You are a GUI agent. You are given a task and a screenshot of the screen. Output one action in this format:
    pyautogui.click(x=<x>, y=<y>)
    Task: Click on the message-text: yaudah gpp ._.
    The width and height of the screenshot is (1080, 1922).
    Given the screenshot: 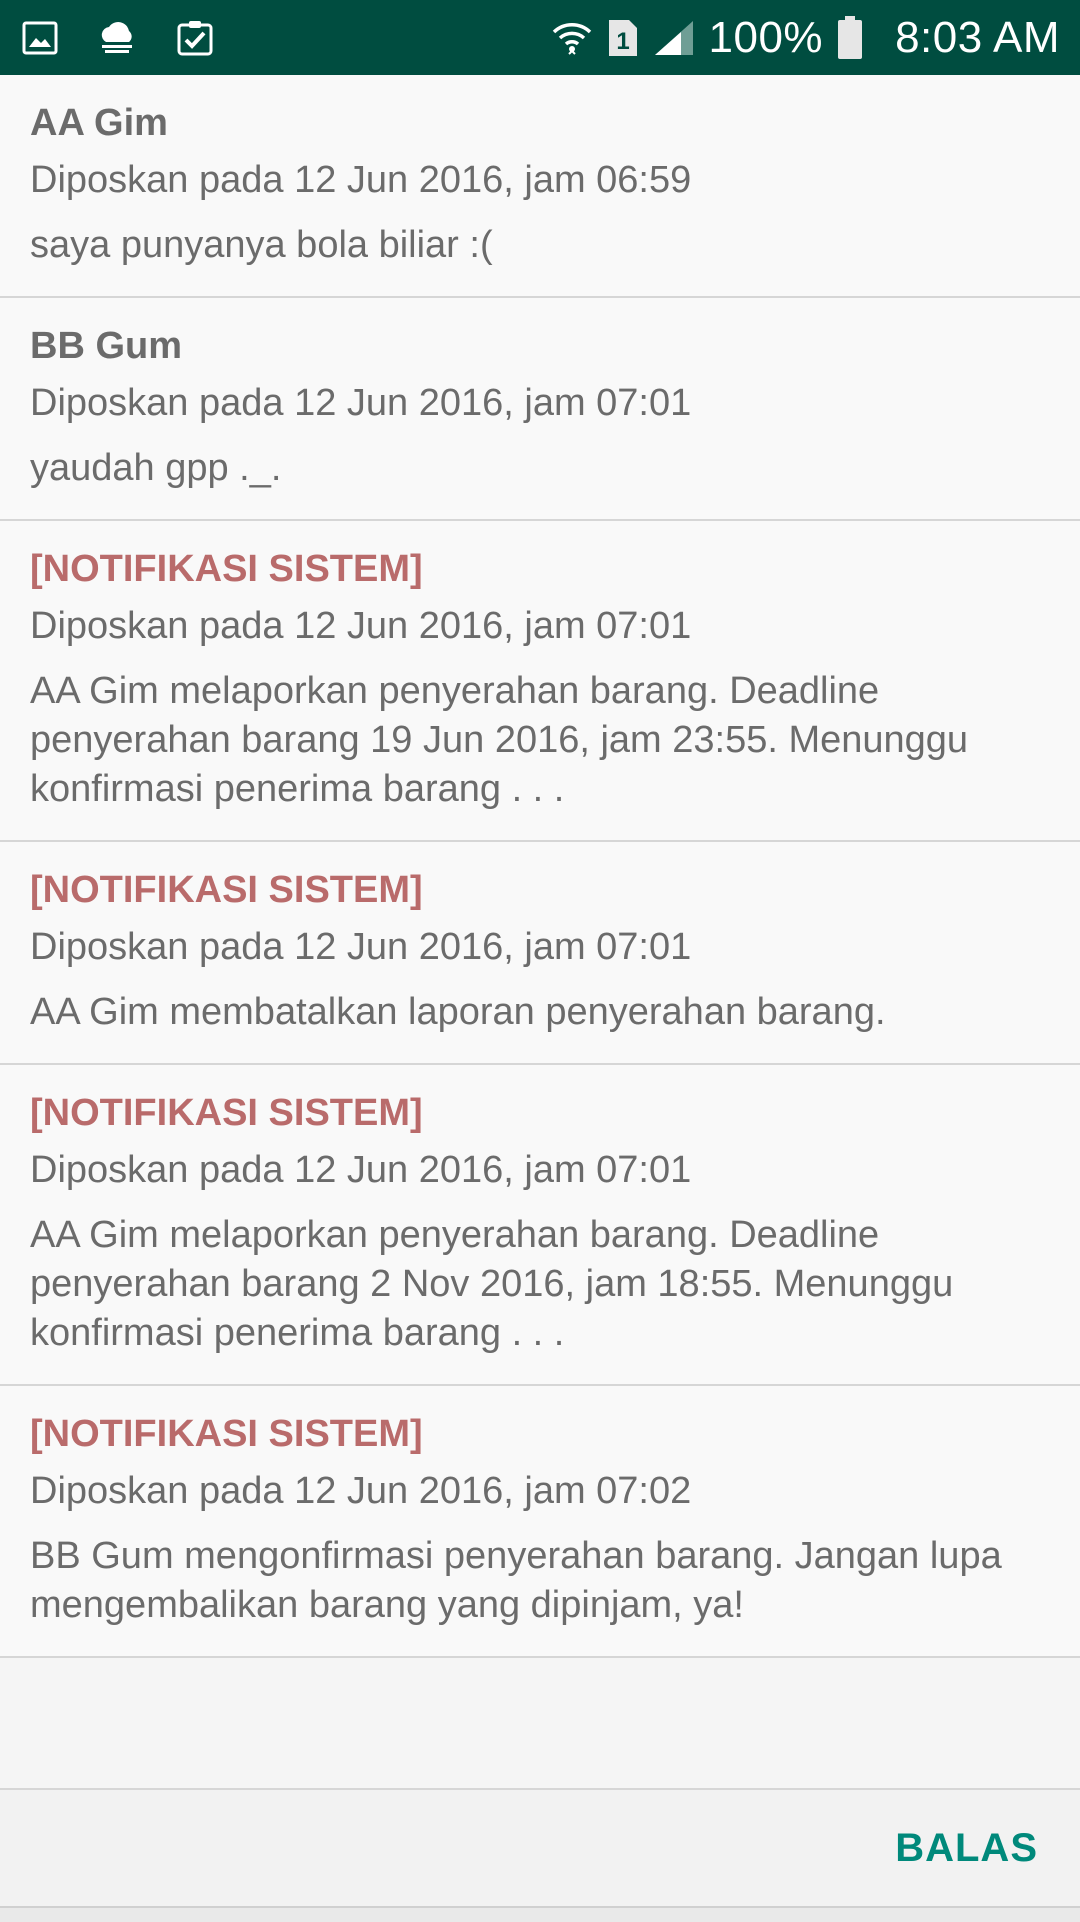 What is the action you would take?
    pyautogui.click(x=156, y=468)
    